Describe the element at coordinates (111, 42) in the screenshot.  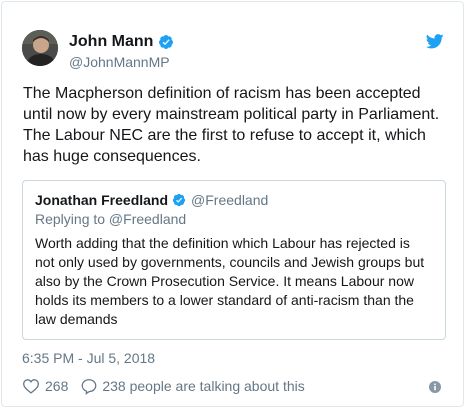
I see `author-name: John Mann` at that location.